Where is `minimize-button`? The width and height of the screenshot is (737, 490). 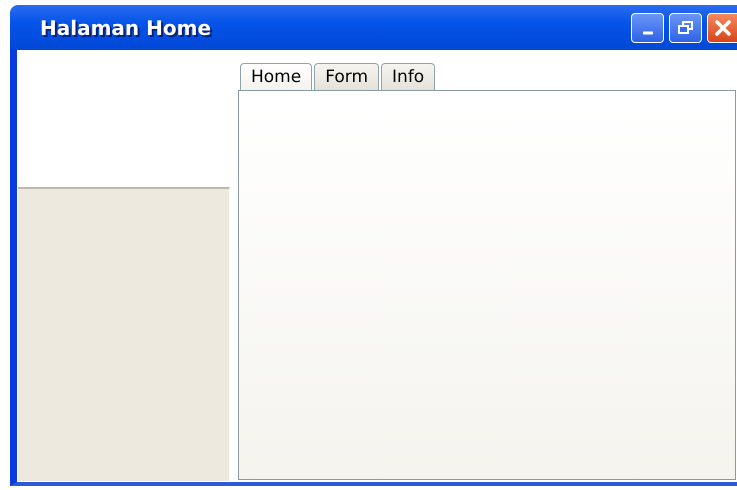 minimize-button is located at coordinates (647, 27).